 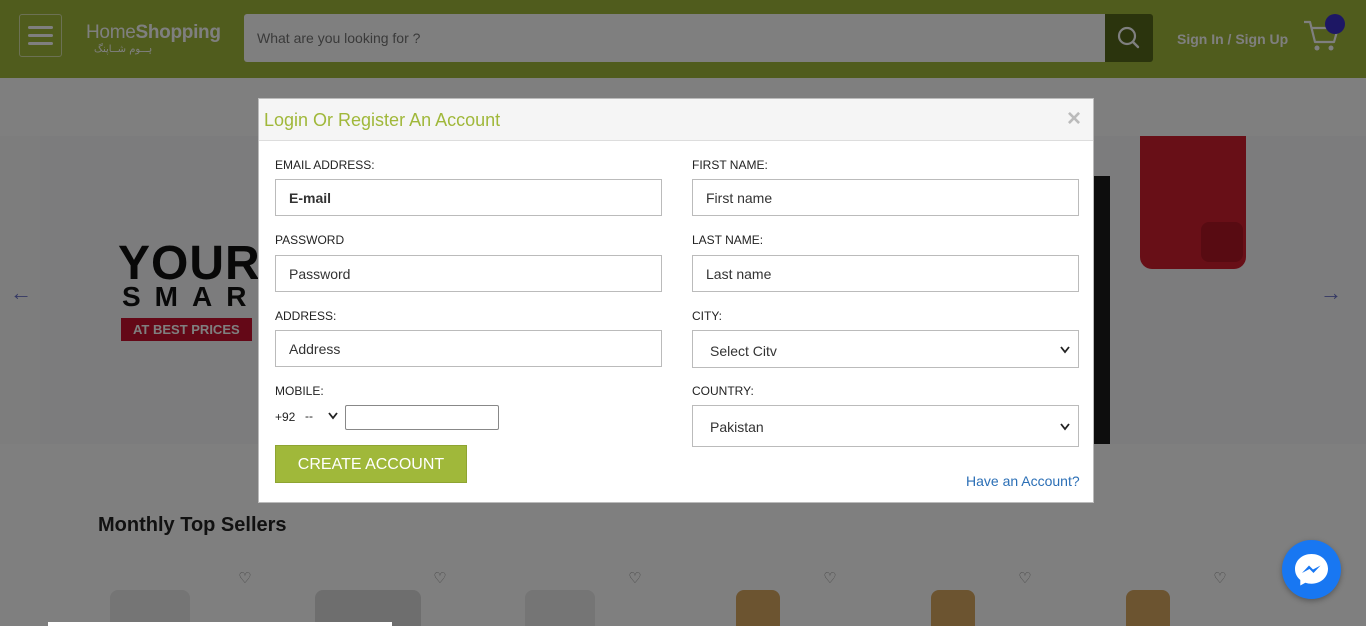 What do you see at coordinates (422, 417) in the screenshot?
I see `mobile-number-input` at bounding box center [422, 417].